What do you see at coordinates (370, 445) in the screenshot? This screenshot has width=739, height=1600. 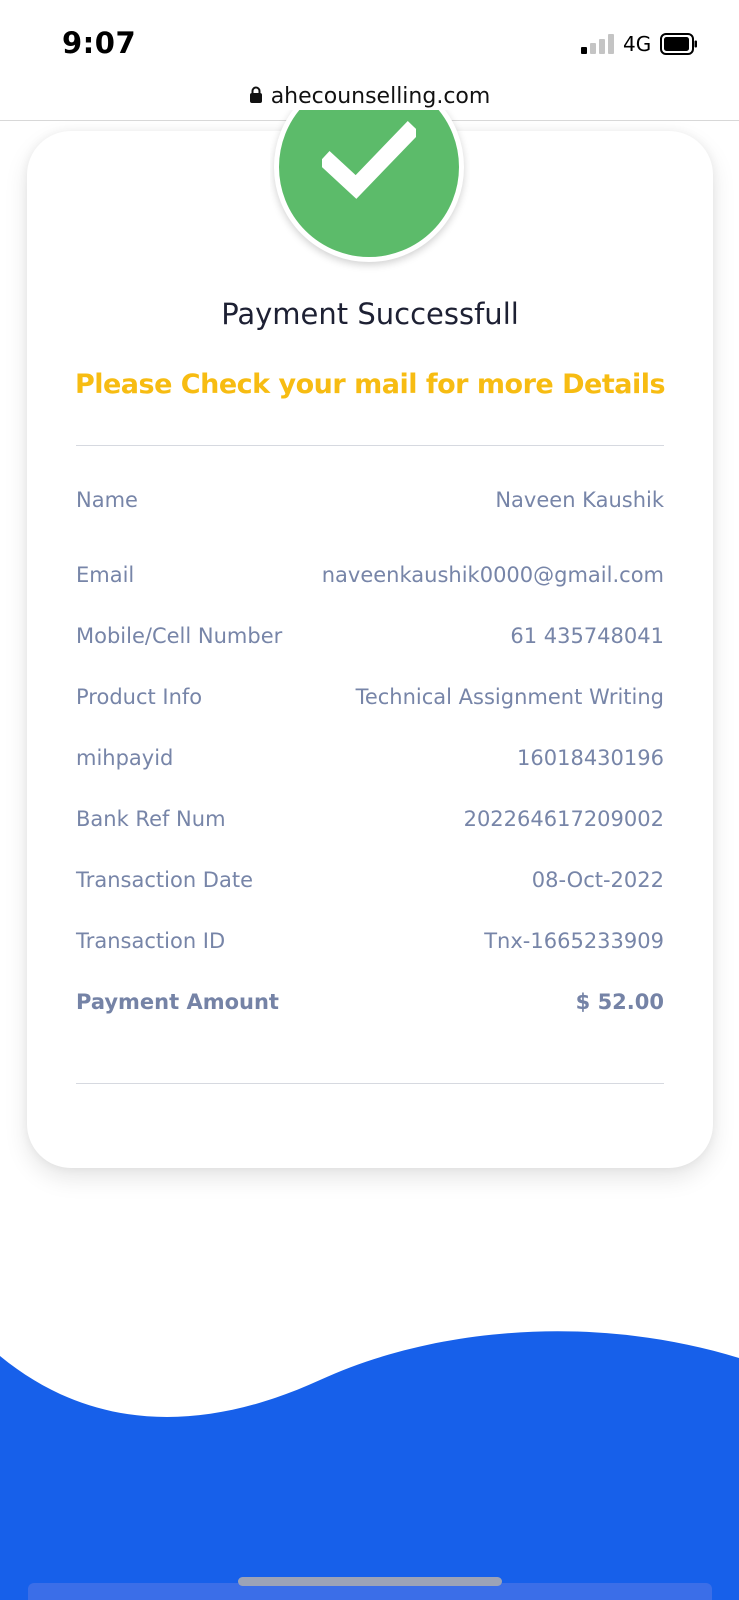 I see `divider-top` at bounding box center [370, 445].